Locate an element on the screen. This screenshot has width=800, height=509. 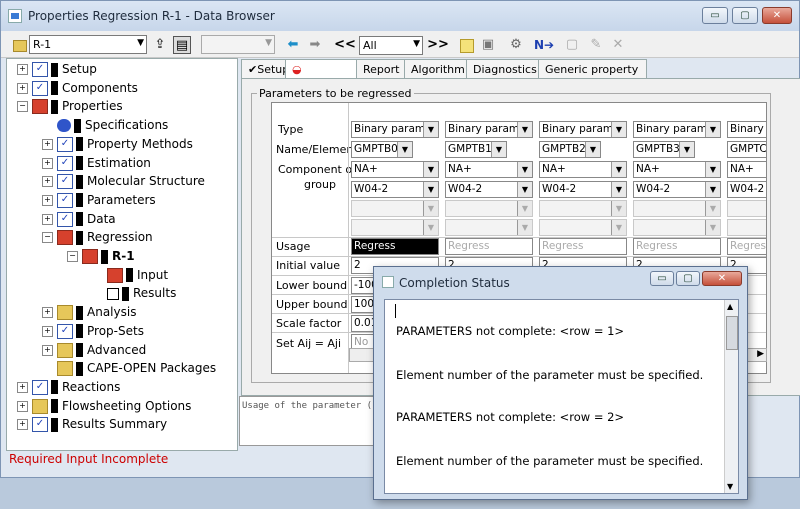
dialog-maximize-button: ▢ is located at coordinates (688, 278).